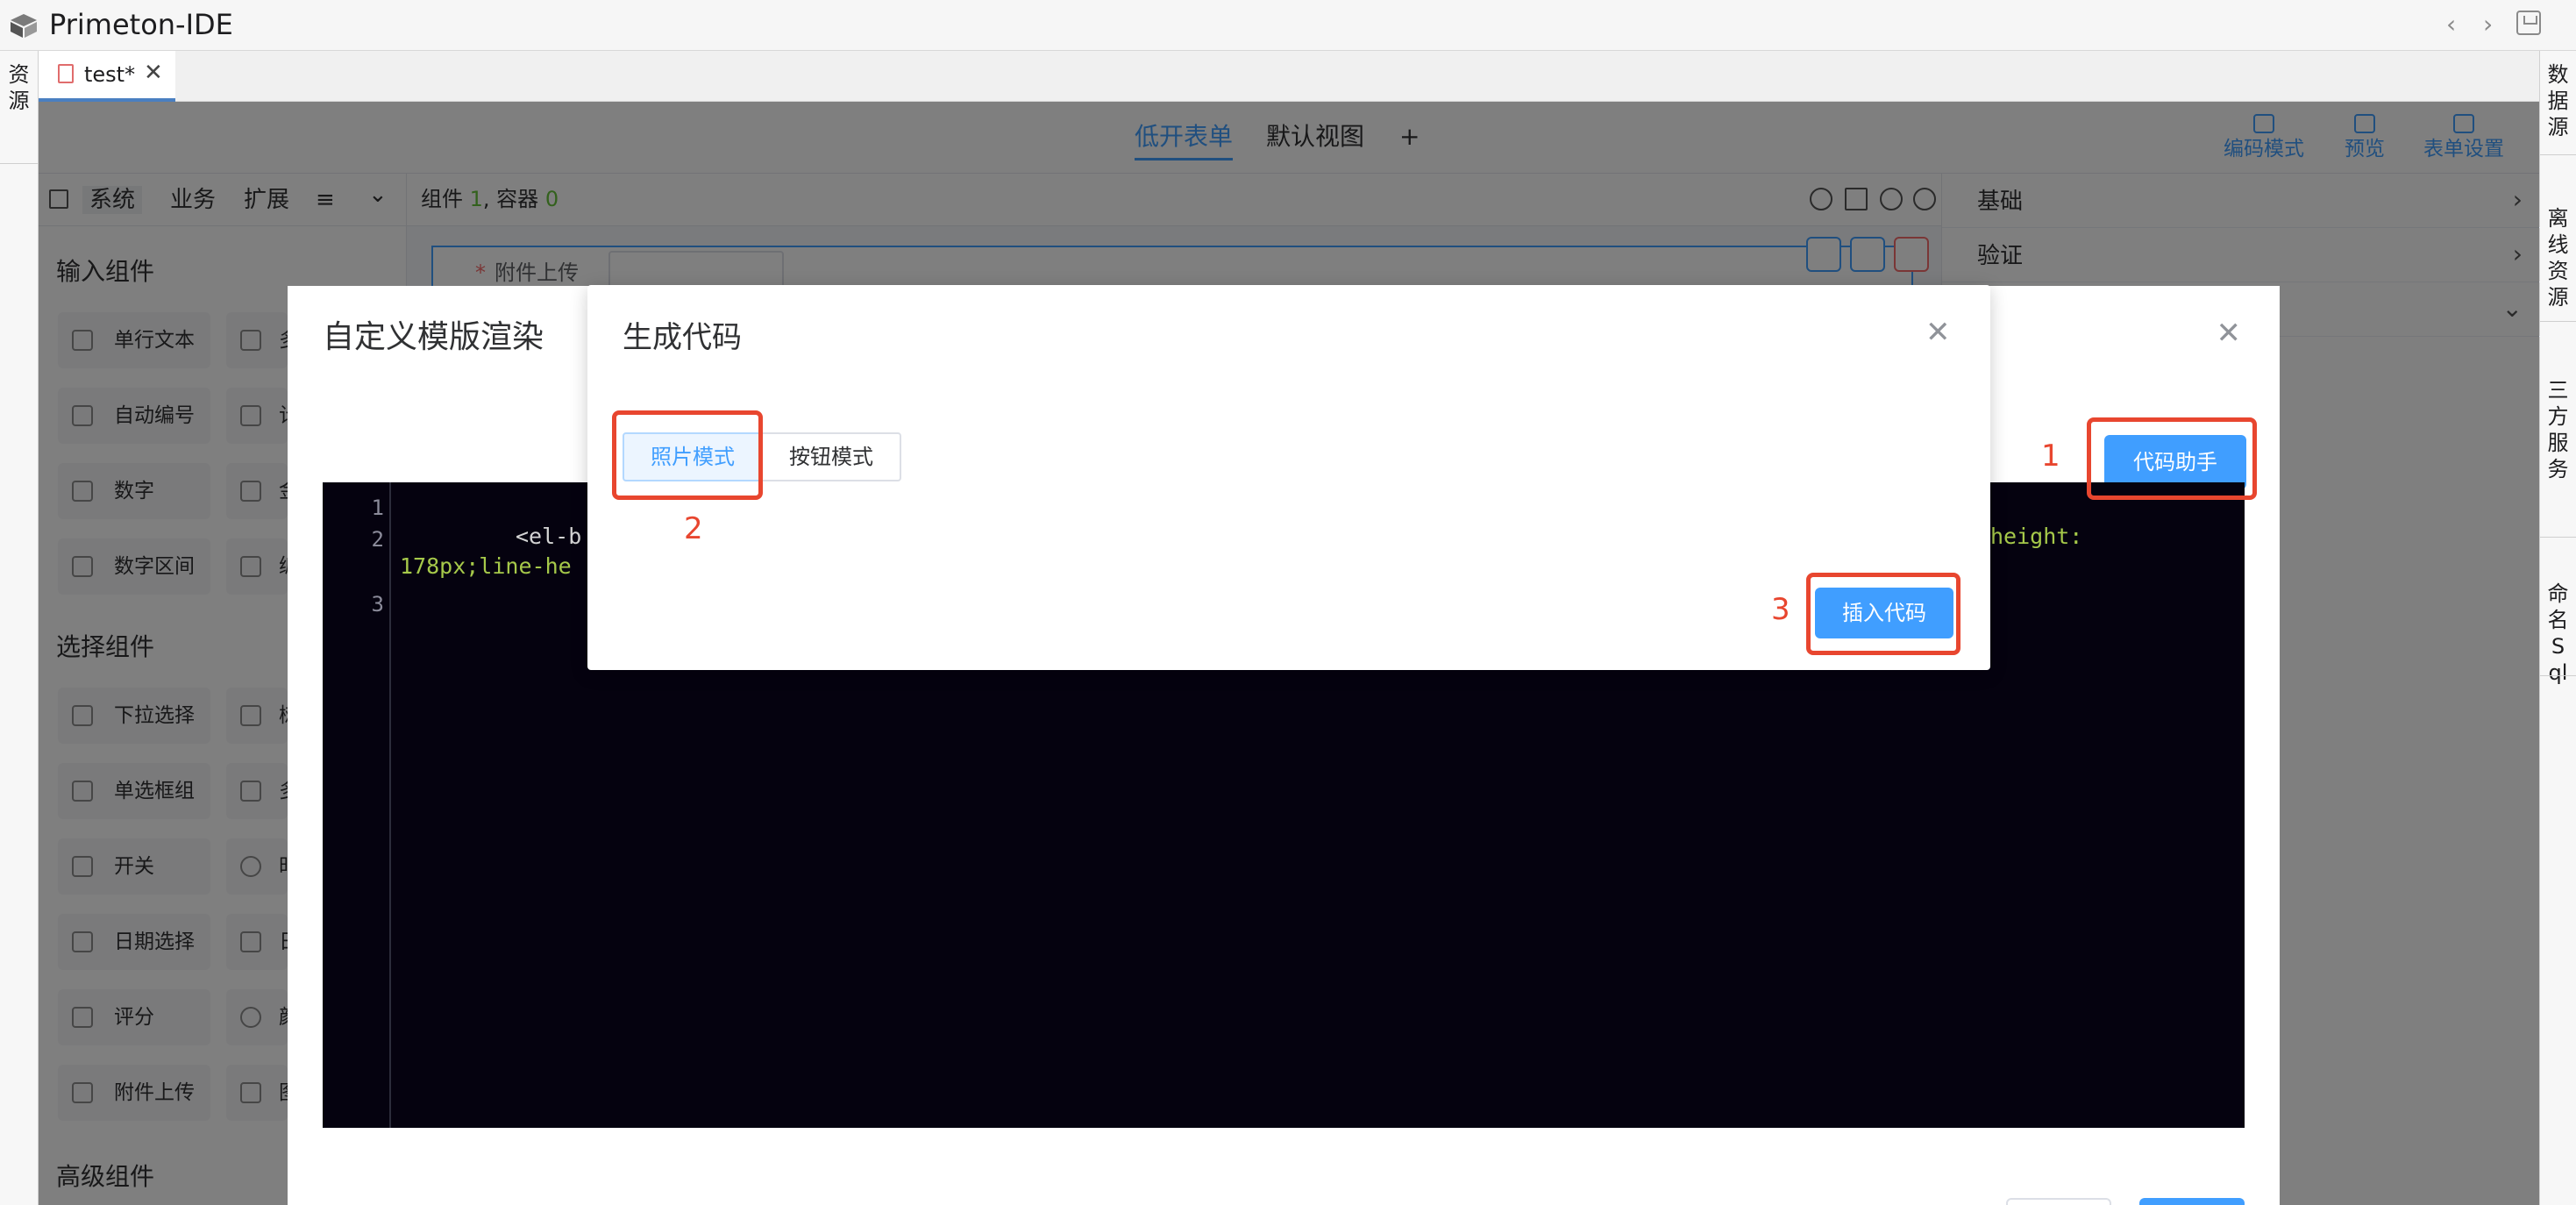 The width and height of the screenshot is (2576, 1205). I want to click on line-number: 1, so click(377, 508).